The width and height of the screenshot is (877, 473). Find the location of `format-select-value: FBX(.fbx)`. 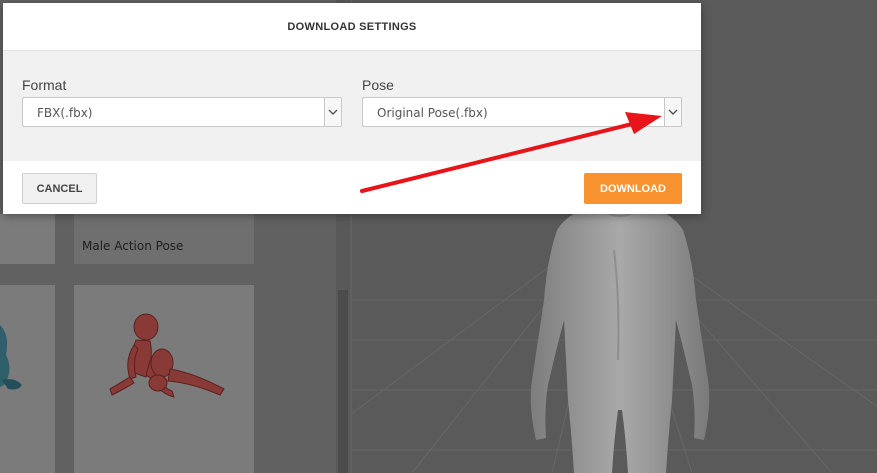

format-select-value: FBX(.fbx) is located at coordinates (65, 113).